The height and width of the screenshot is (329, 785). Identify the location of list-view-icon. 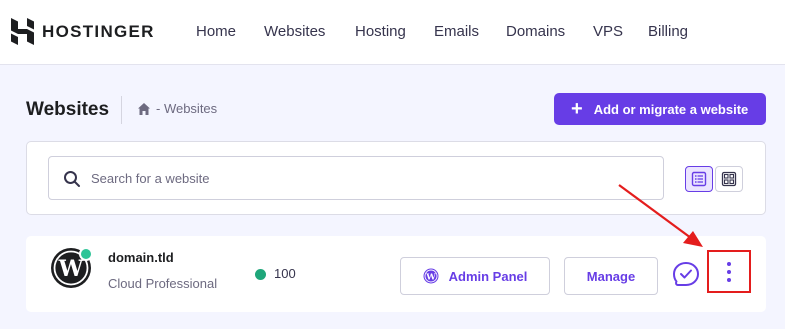
(699, 179).